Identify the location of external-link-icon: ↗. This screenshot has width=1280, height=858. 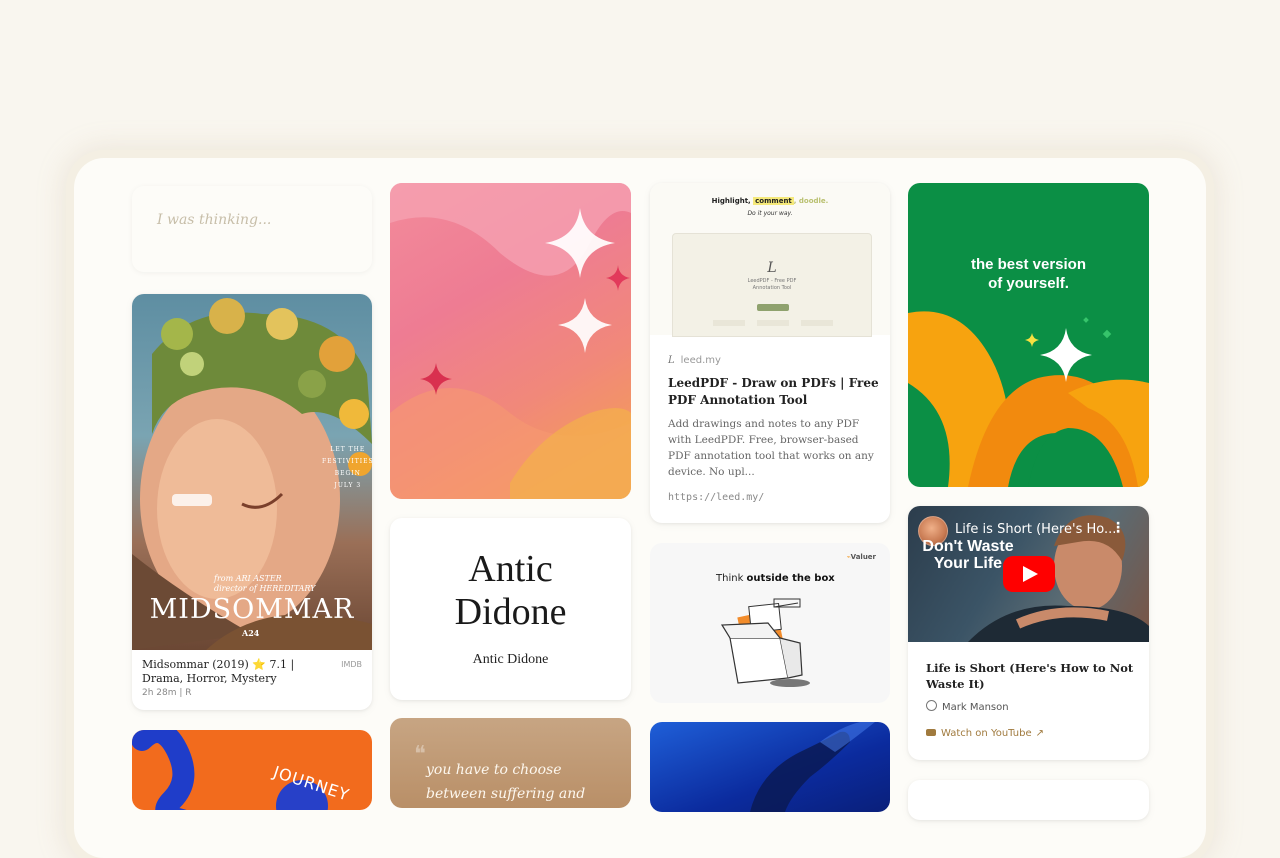
(1040, 733).